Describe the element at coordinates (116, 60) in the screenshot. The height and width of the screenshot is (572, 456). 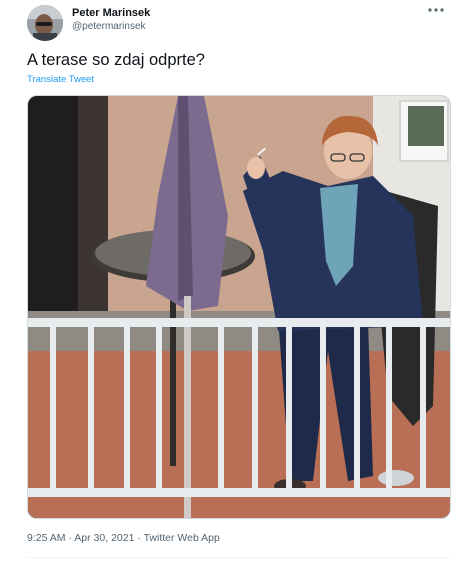
I see `tweet-text: A terase so zdaj odprte?` at that location.